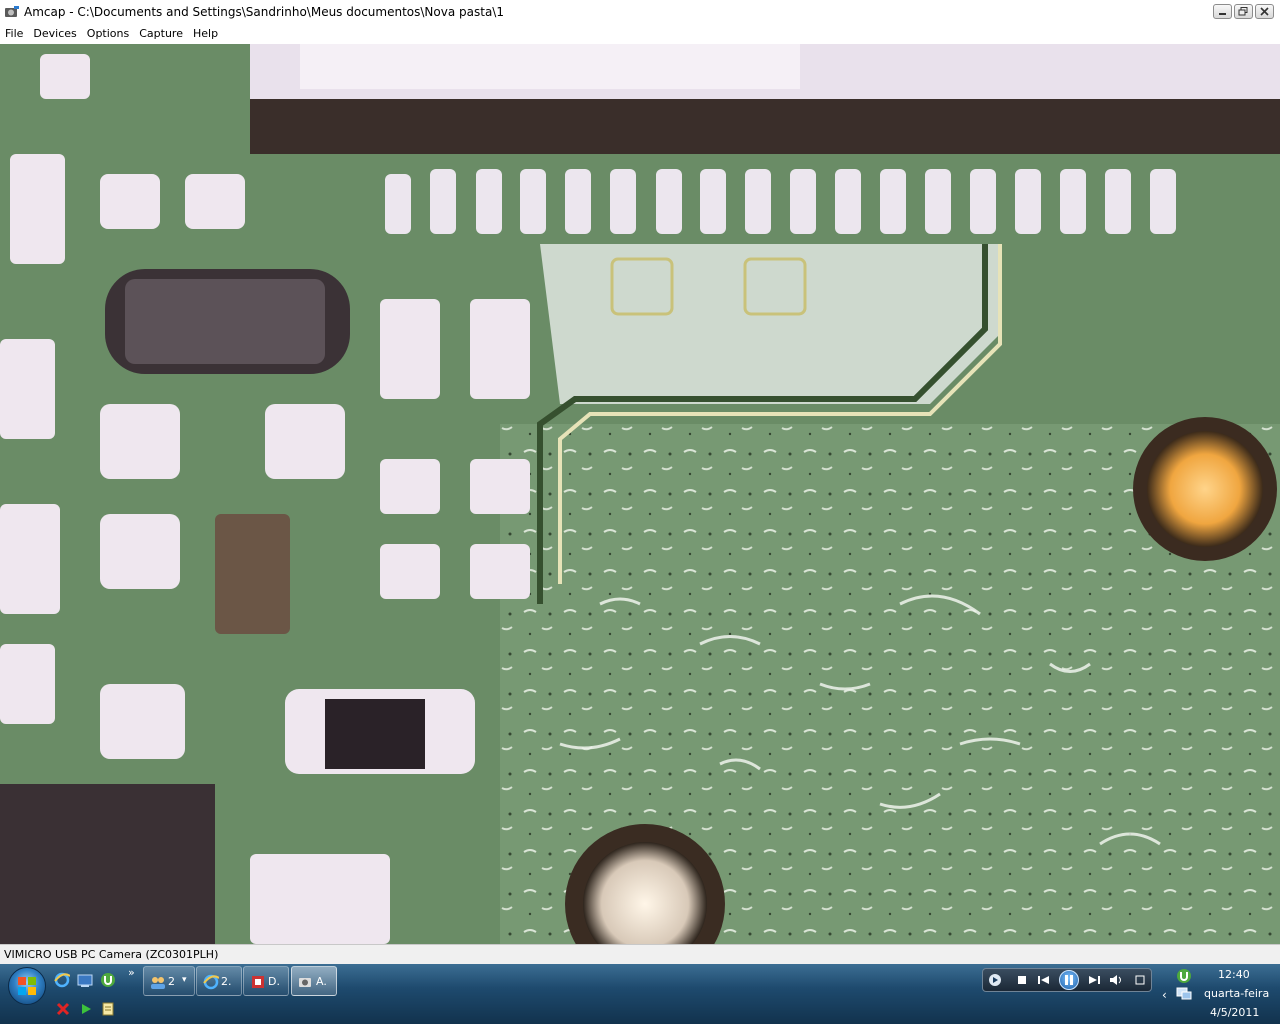 The height and width of the screenshot is (1024, 1280). What do you see at coordinates (640, 954) in the screenshot?
I see `status-bar: VIMICRO USB PC Camera (ZC0301PLH)` at bounding box center [640, 954].